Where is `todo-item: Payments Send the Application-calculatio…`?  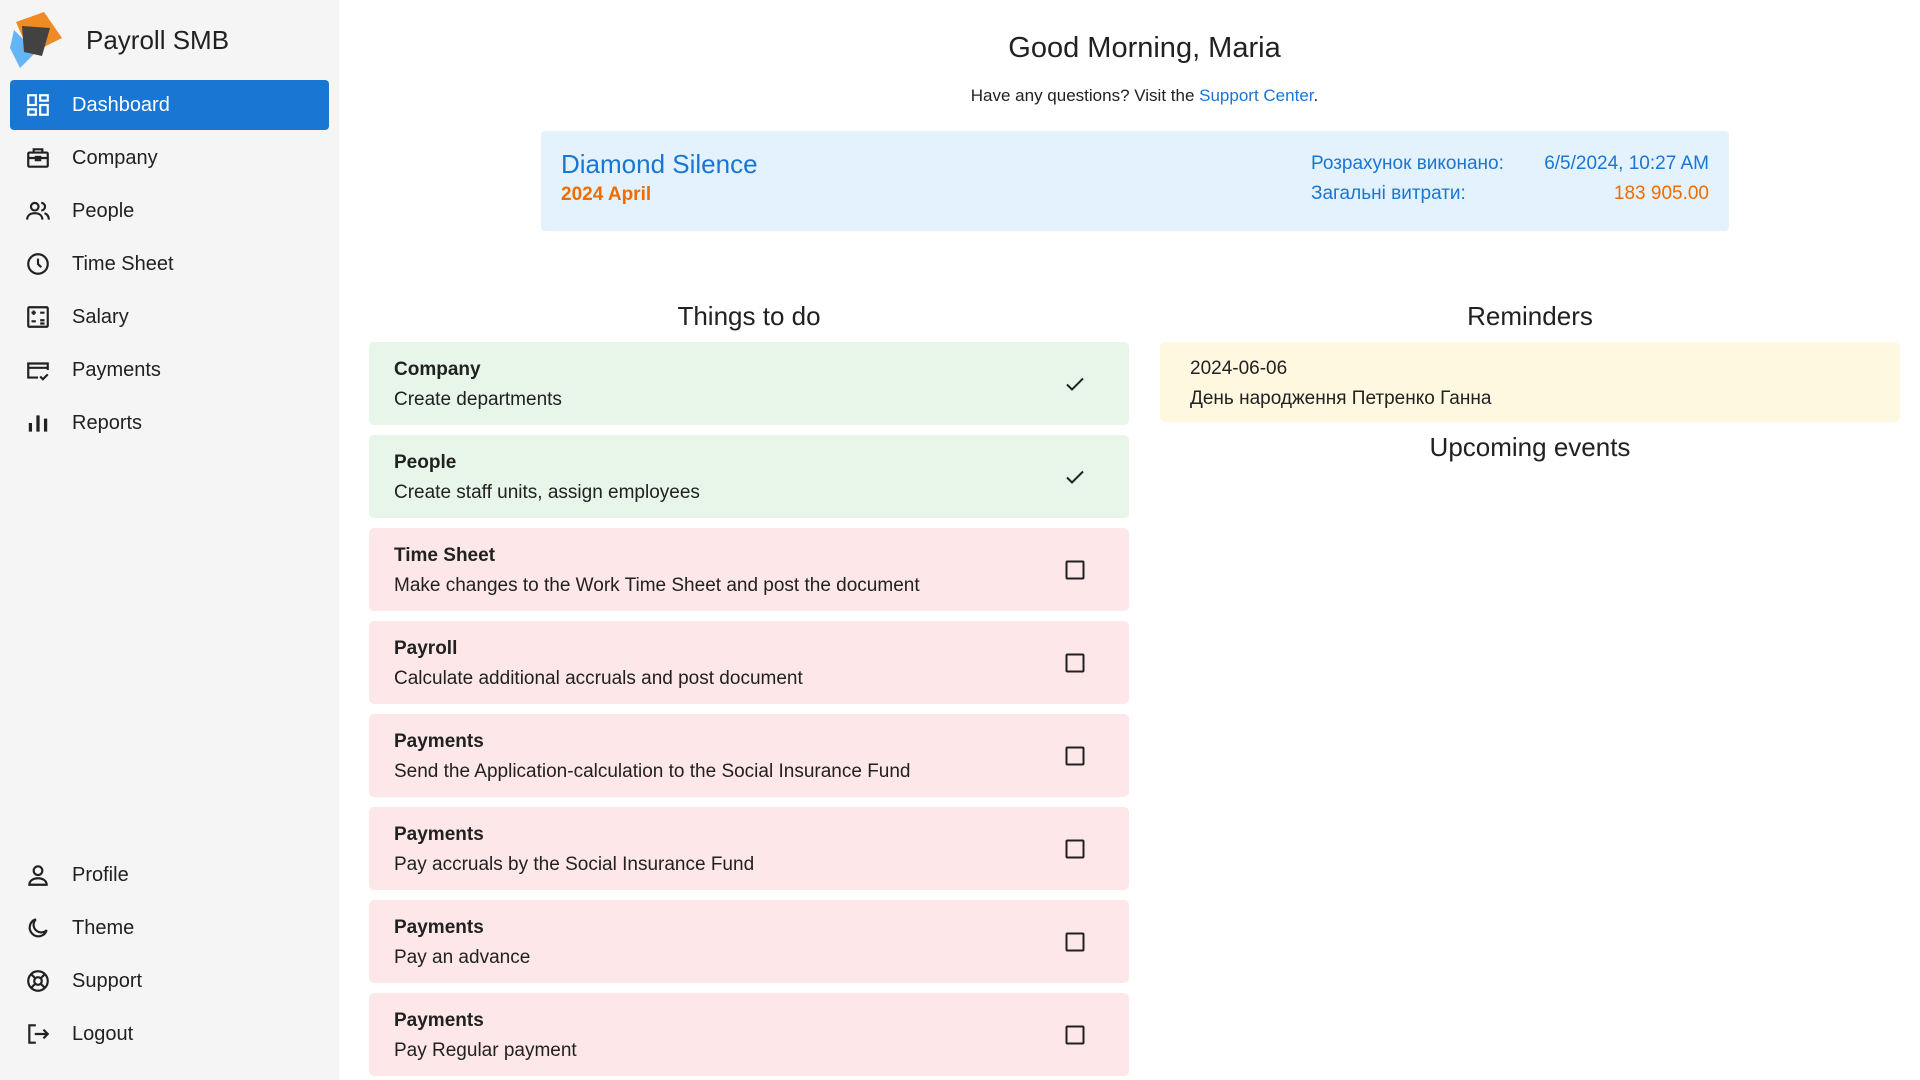
todo-item: Payments Send the Application-calculatio… is located at coordinates (749, 755).